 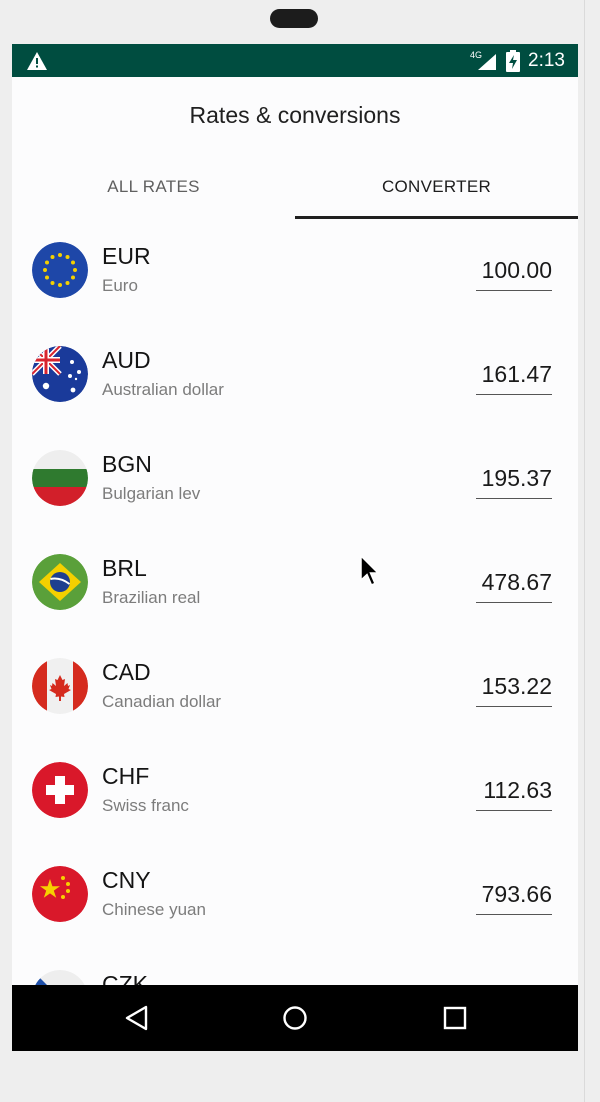 What do you see at coordinates (295, 271) in the screenshot?
I see `currency-row-eur: EUR Euro 100.00` at bounding box center [295, 271].